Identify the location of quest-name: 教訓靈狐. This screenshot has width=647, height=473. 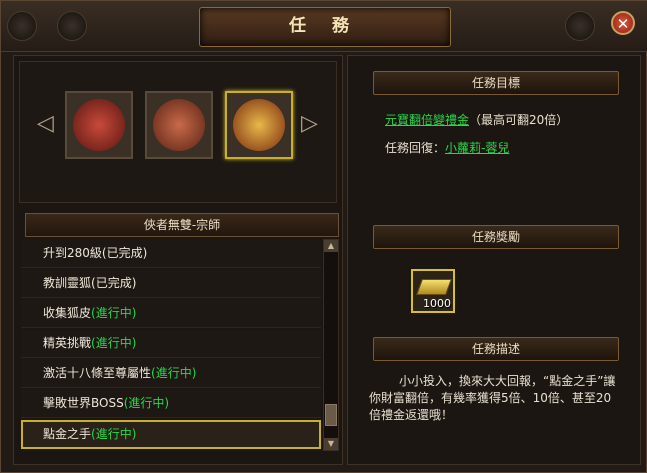
(67, 283).